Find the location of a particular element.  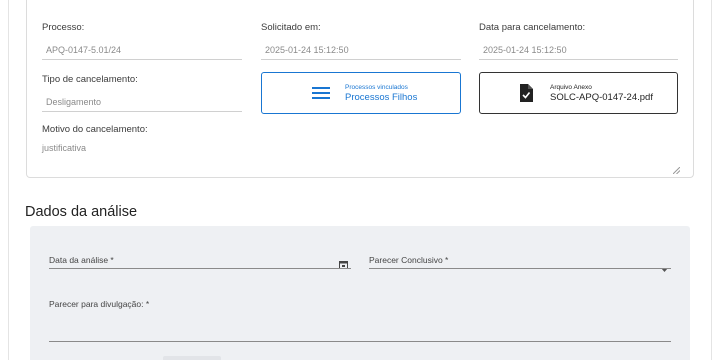

arquivo-anexo-filename: SOLC-APQ-0147-24.pdf is located at coordinates (601, 97).